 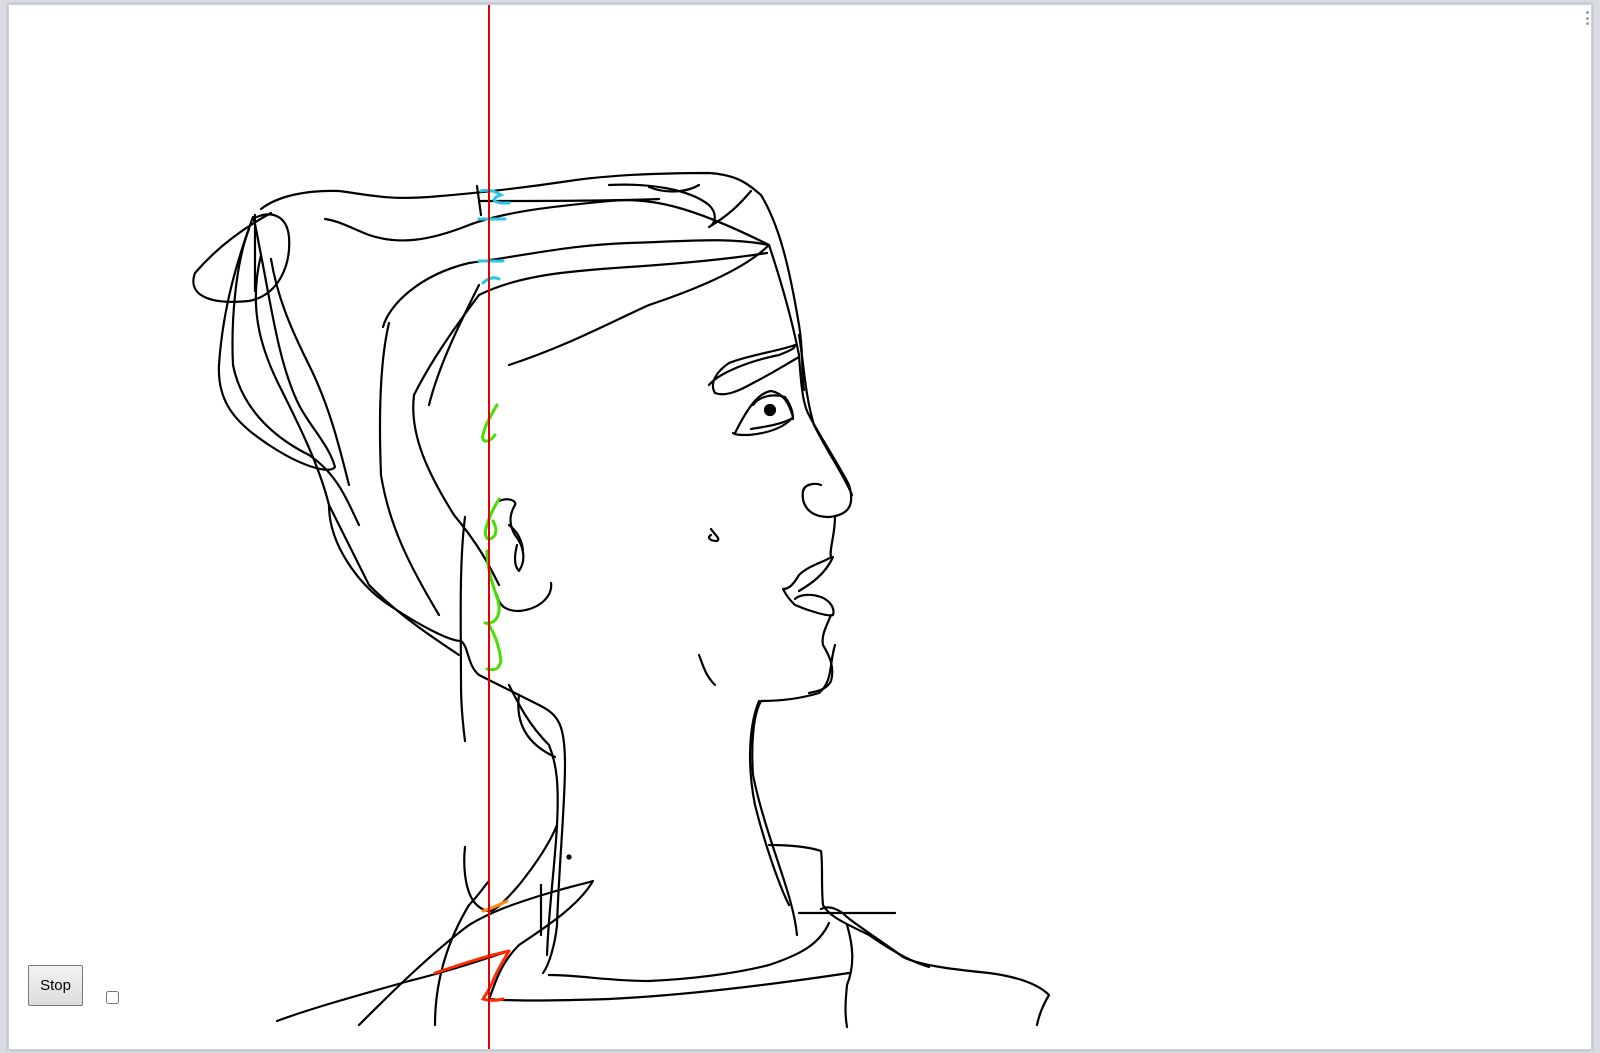 I want to click on face-profile-stroke, so click(x=810, y=381).